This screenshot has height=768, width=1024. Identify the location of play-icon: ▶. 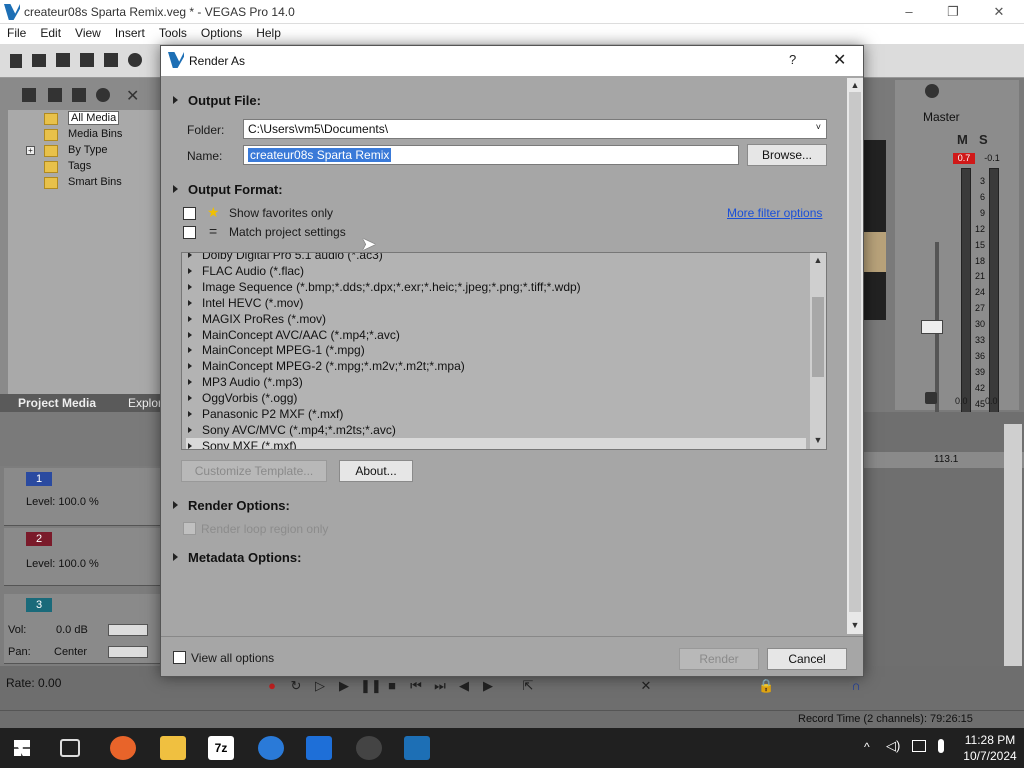
(344, 686).